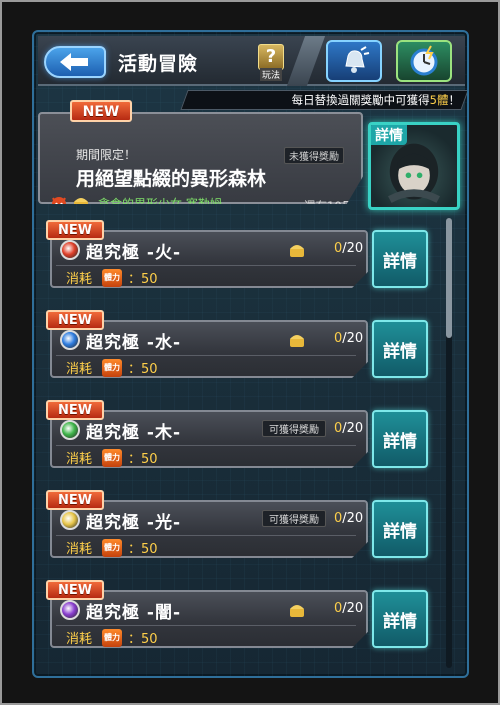 The image size is (500, 705). I want to click on event-card: 期間限定！ 未獲得獎勵 用絕望點綴的異形森林 貪食的異形少女 塞勒姆 還有10日, so click(200, 158).